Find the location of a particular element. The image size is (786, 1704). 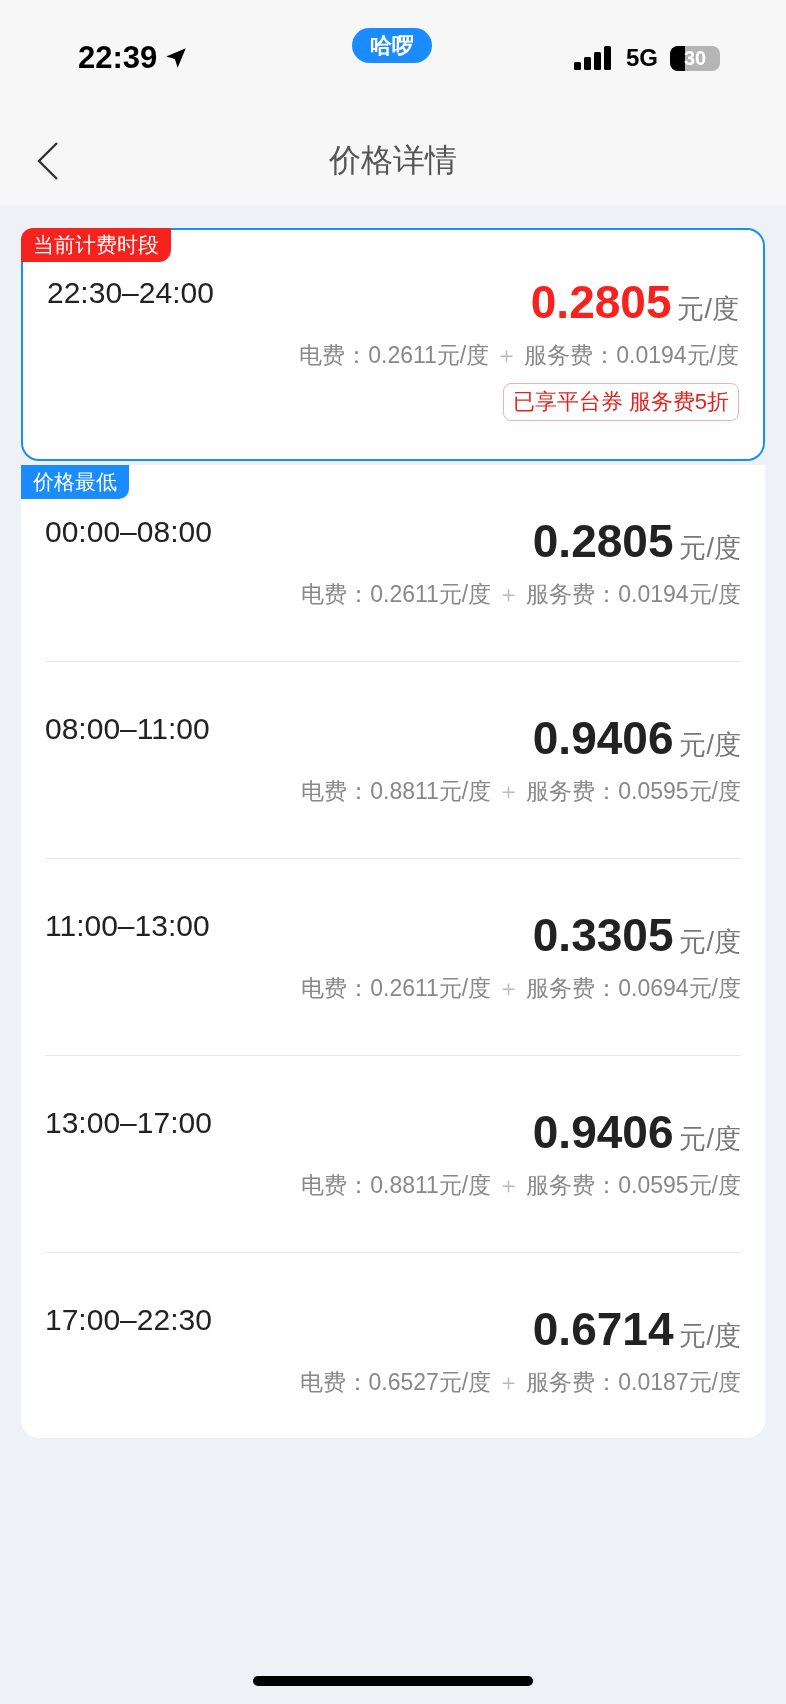

period-badge: 价格最低 is located at coordinates (75, 482).